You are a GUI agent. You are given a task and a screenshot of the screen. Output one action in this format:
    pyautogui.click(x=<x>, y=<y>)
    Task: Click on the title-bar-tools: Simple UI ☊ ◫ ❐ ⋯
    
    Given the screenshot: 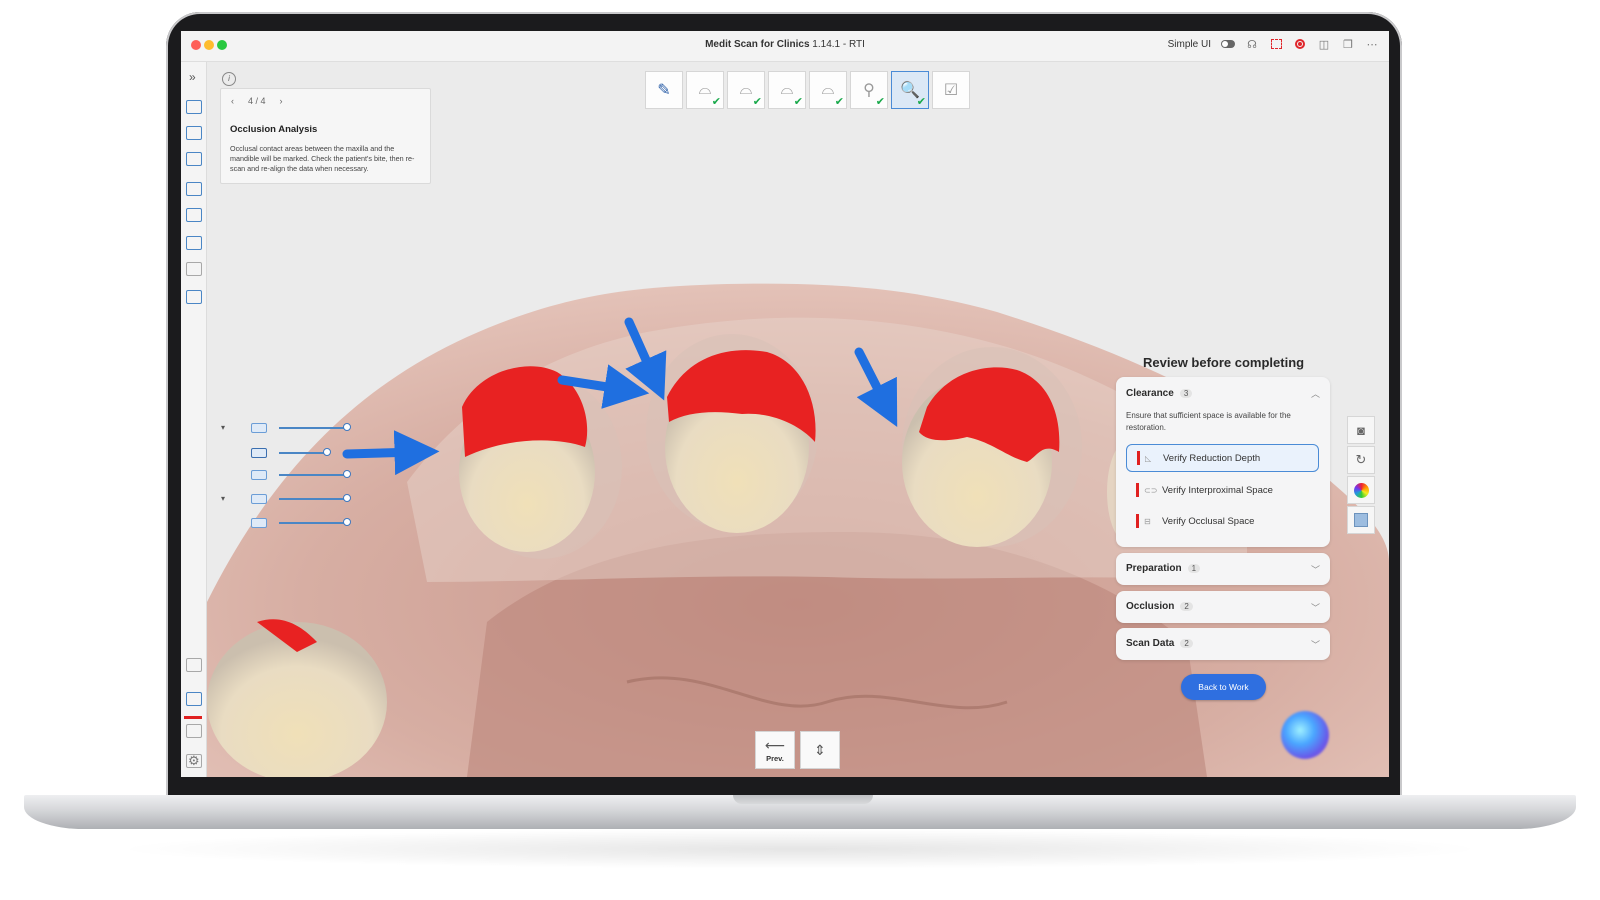 What is the action you would take?
    pyautogui.click(x=1273, y=44)
    